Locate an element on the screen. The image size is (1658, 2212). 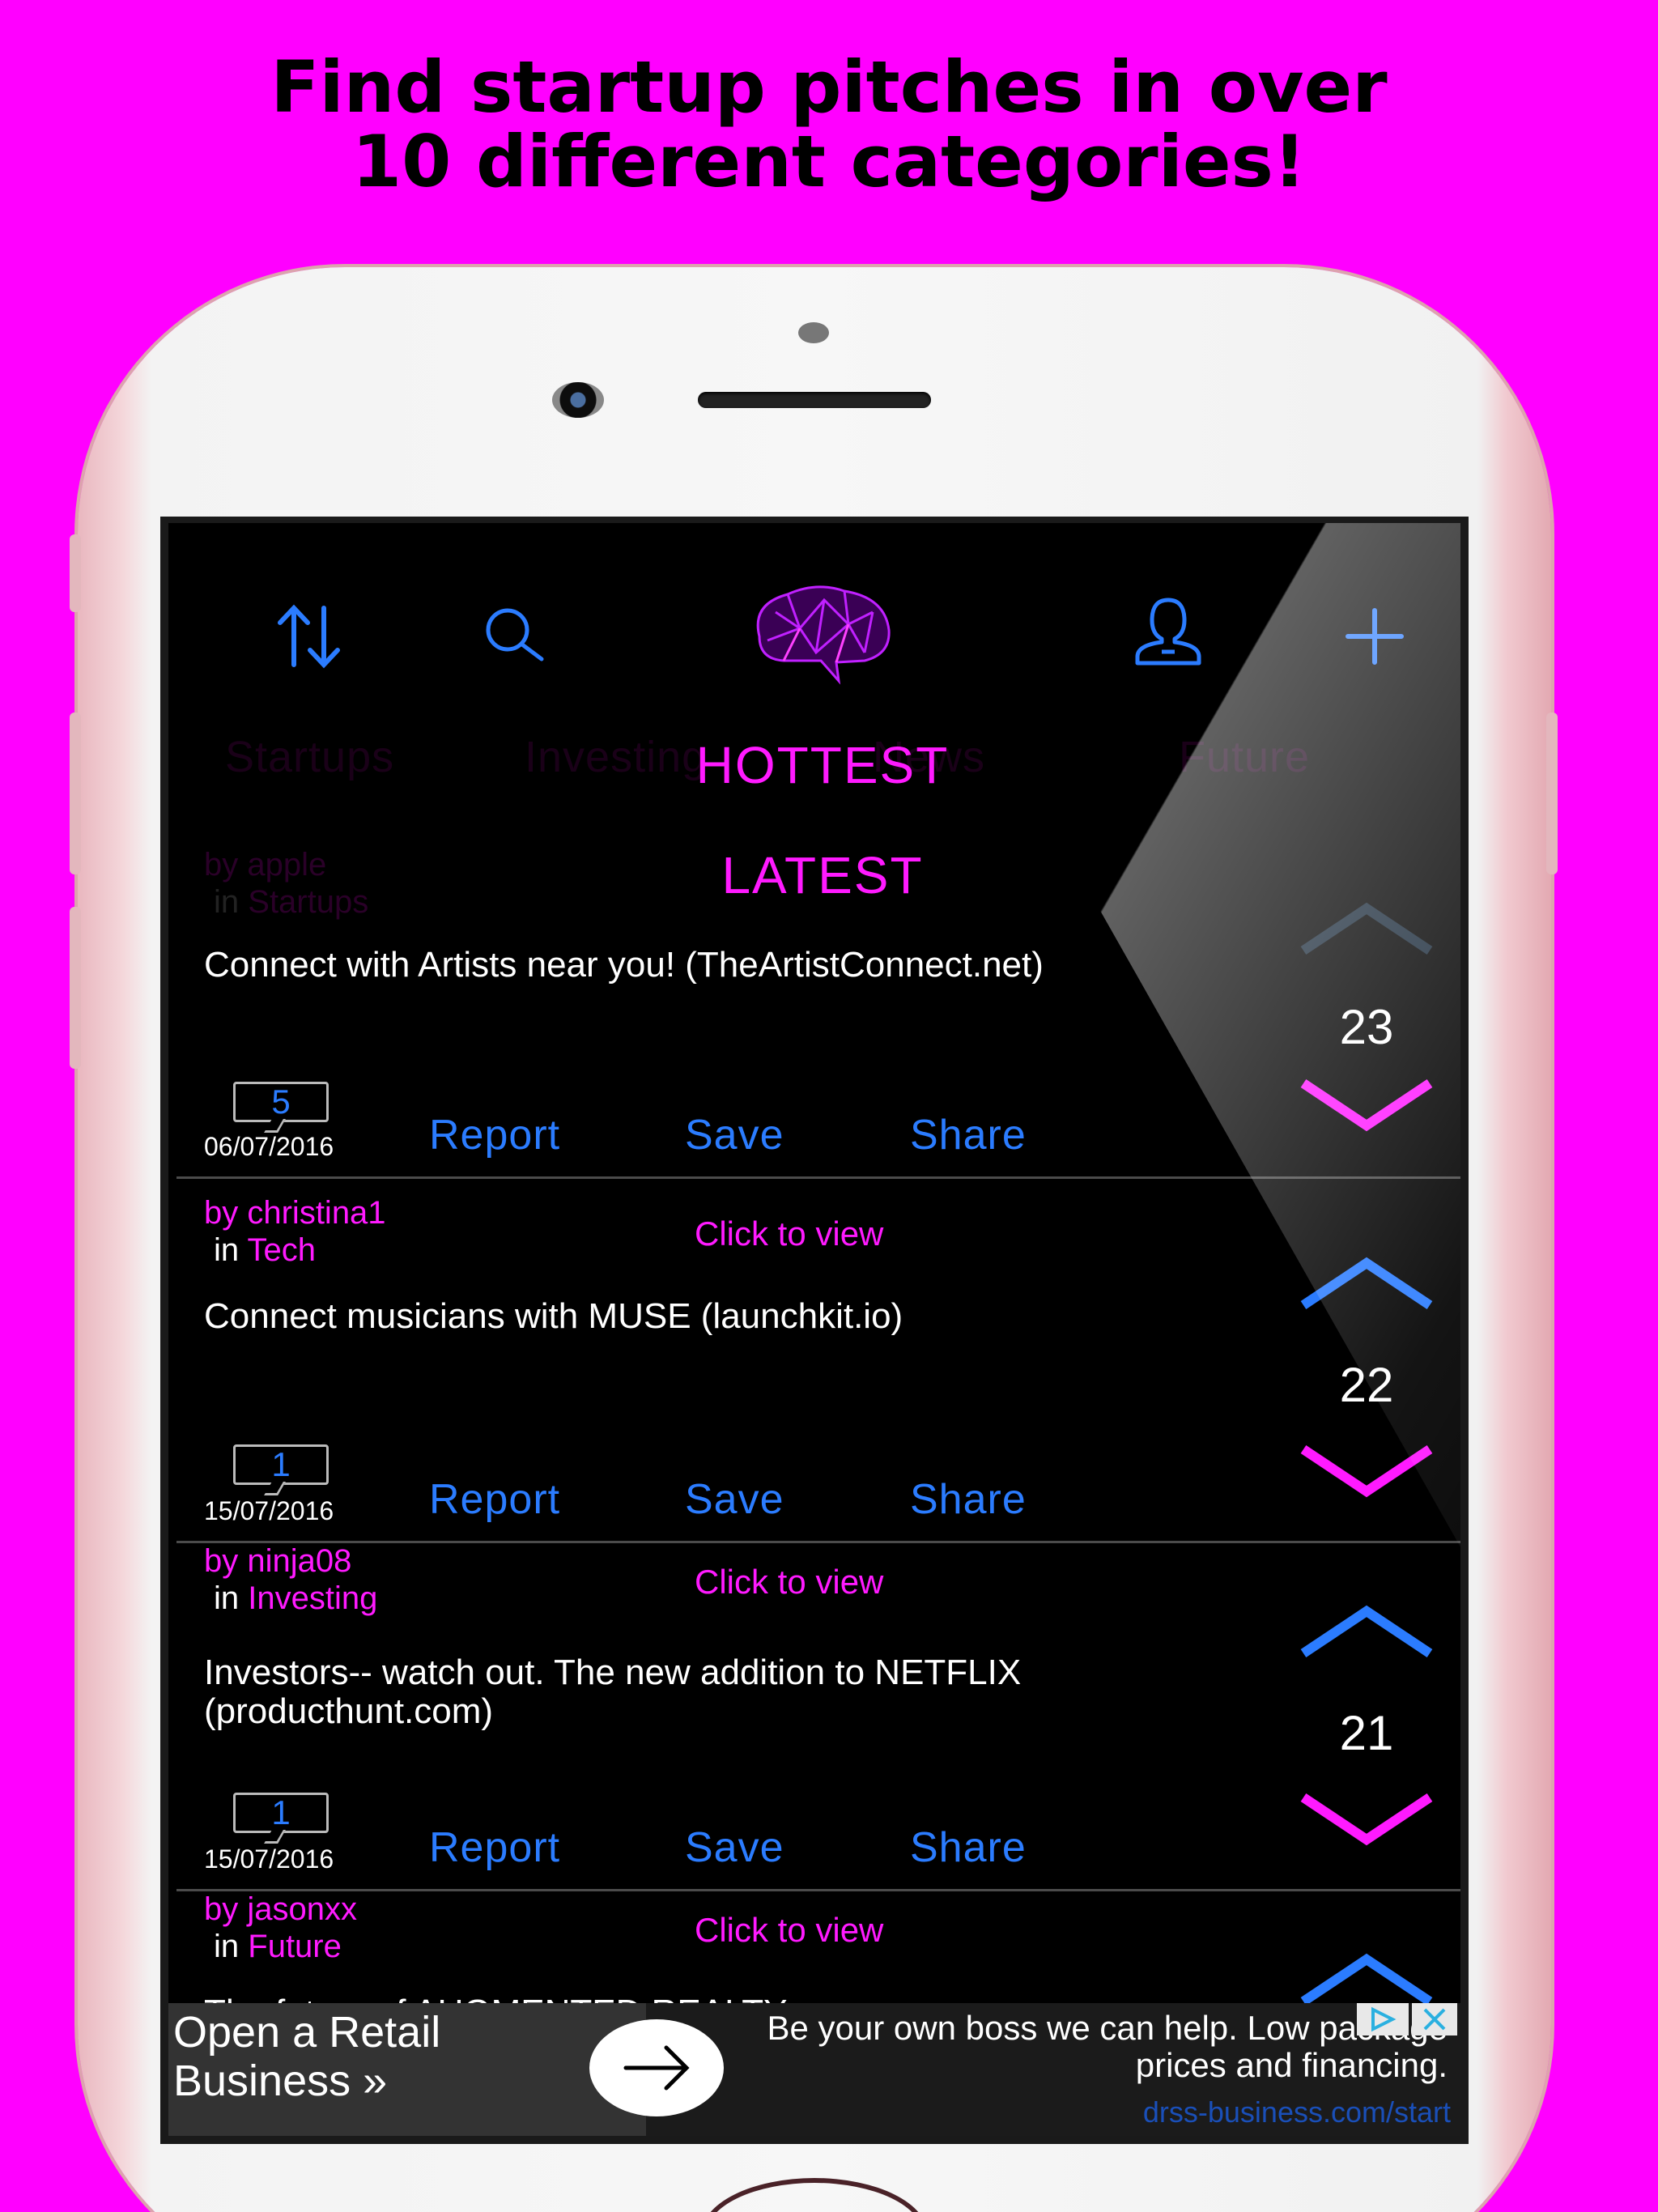
ad-close-icon is located at coordinates (1434, 2019).